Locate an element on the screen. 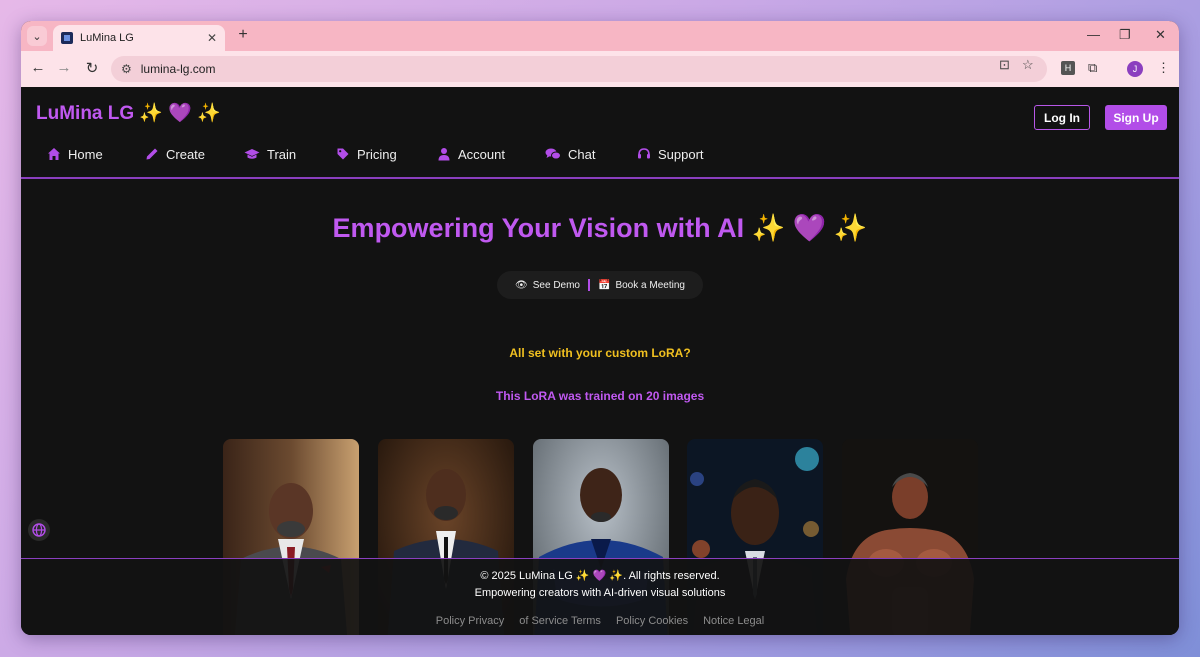 The image size is (1200, 657). nav-item-create: Create is located at coordinates (175, 154).